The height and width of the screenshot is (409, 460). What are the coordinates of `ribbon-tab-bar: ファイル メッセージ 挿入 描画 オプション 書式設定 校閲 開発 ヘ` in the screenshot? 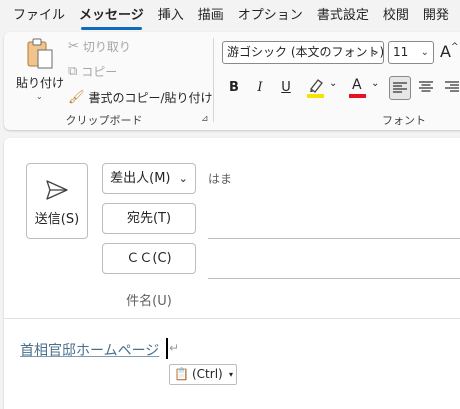 It's located at (230, 16).